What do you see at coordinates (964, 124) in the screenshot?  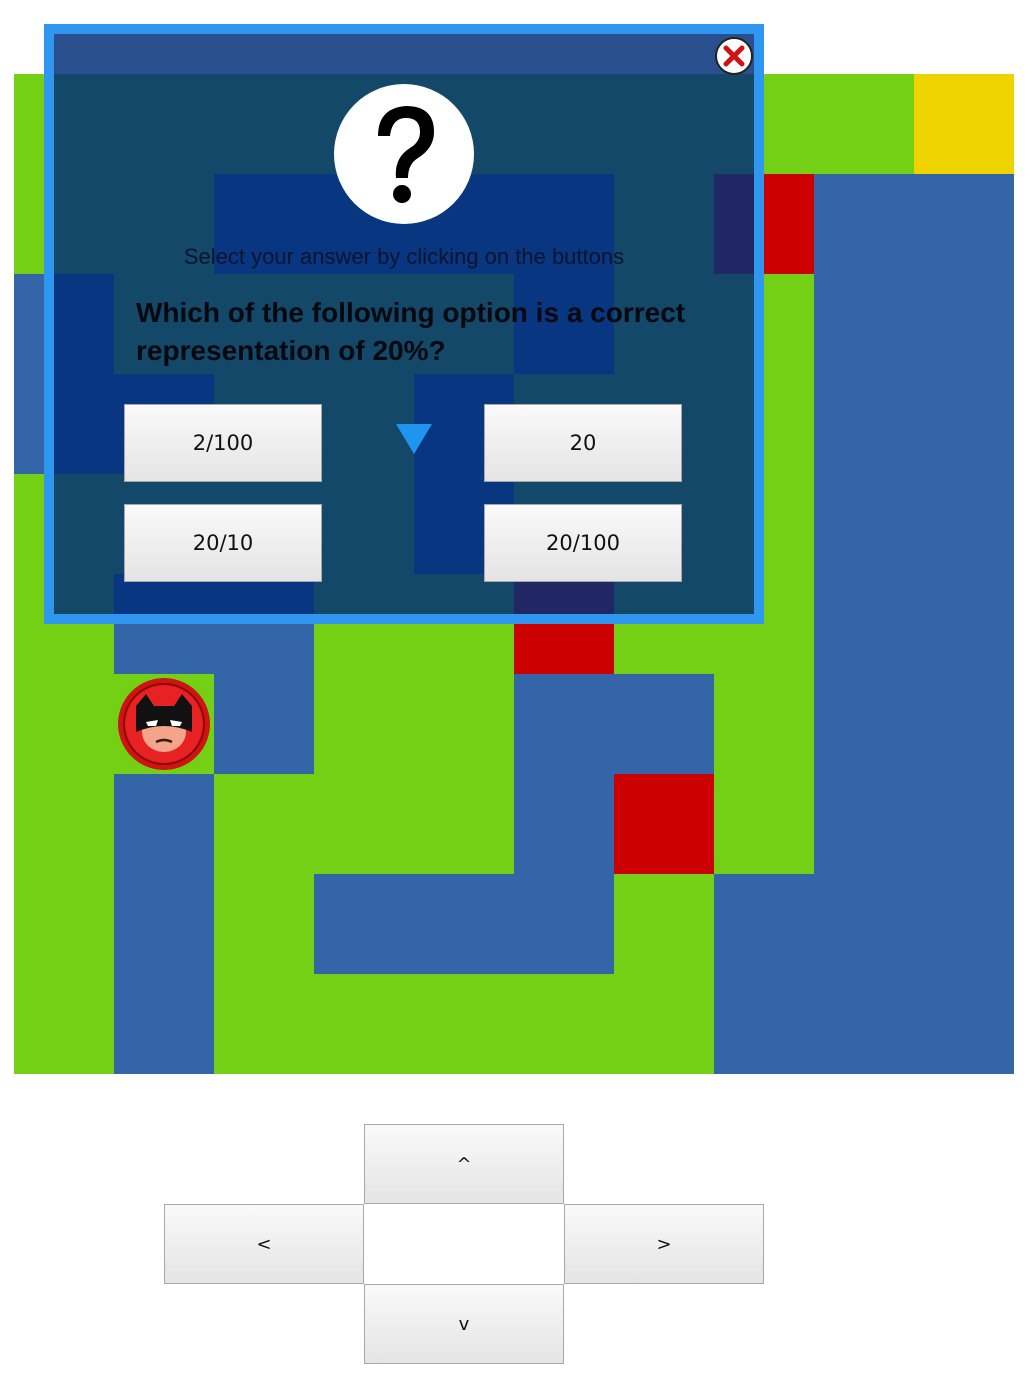 I see `goal-cell` at bounding box center [964, 124].